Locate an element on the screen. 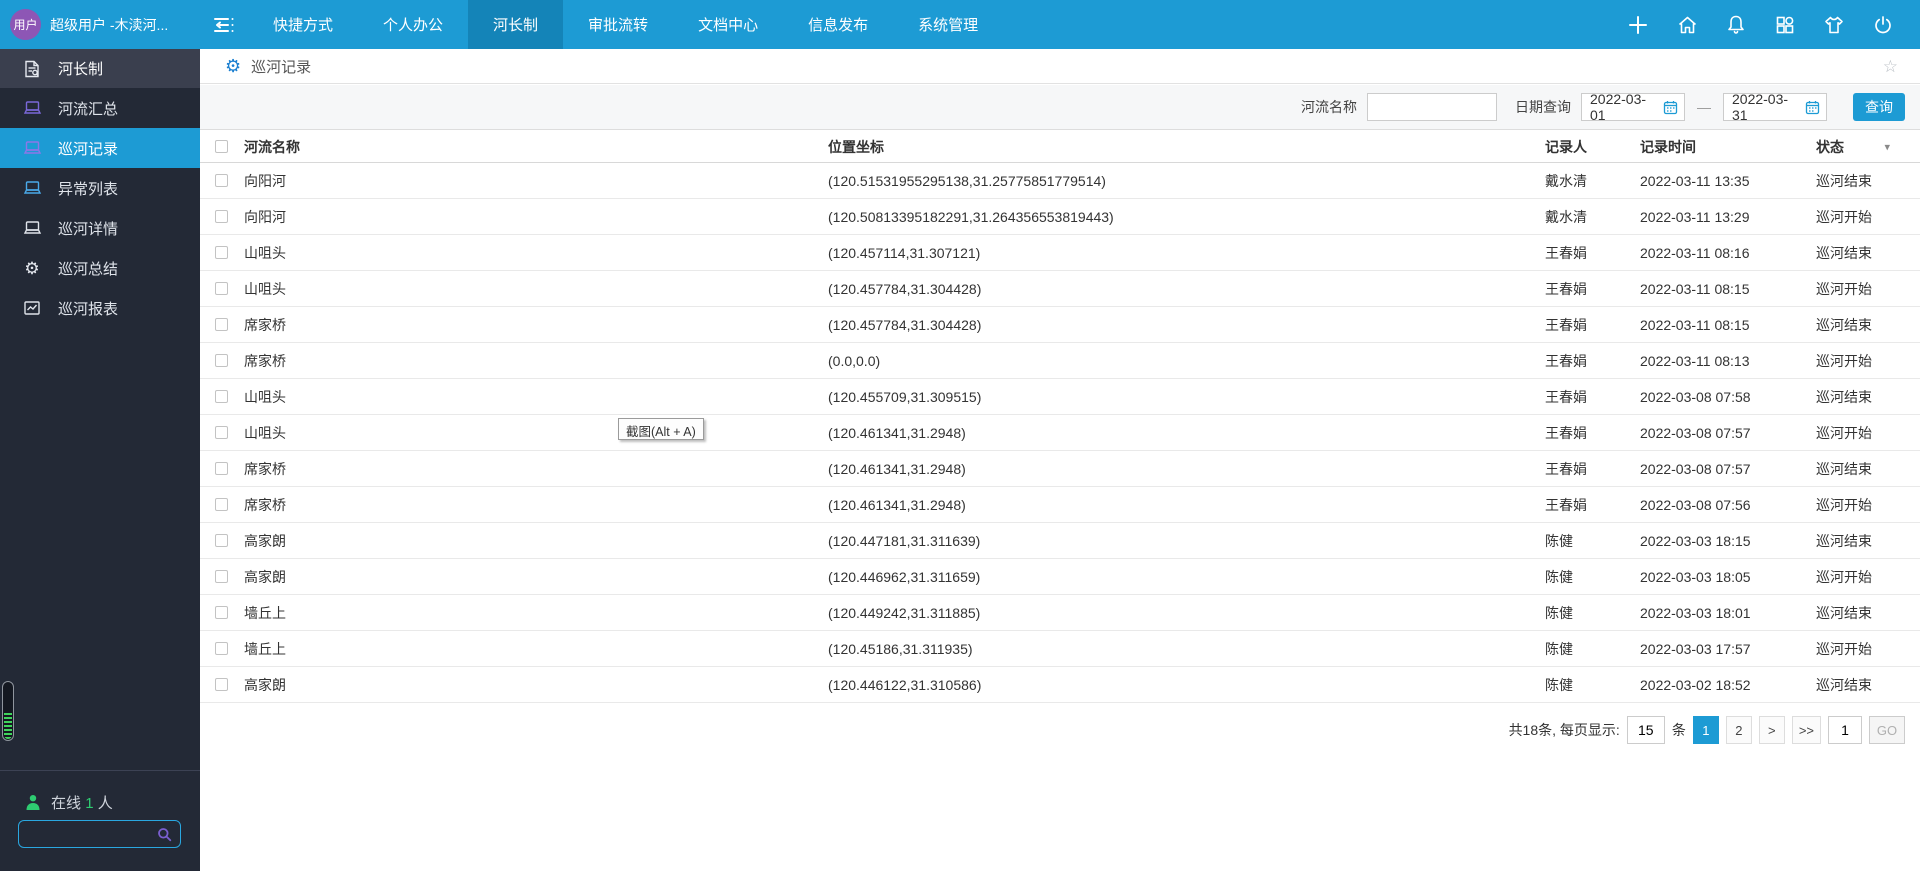 Image resolution: width=1920 pixels, height=871 pixels. nav-tab: 系统管理 is located at coordinates (948, 24).